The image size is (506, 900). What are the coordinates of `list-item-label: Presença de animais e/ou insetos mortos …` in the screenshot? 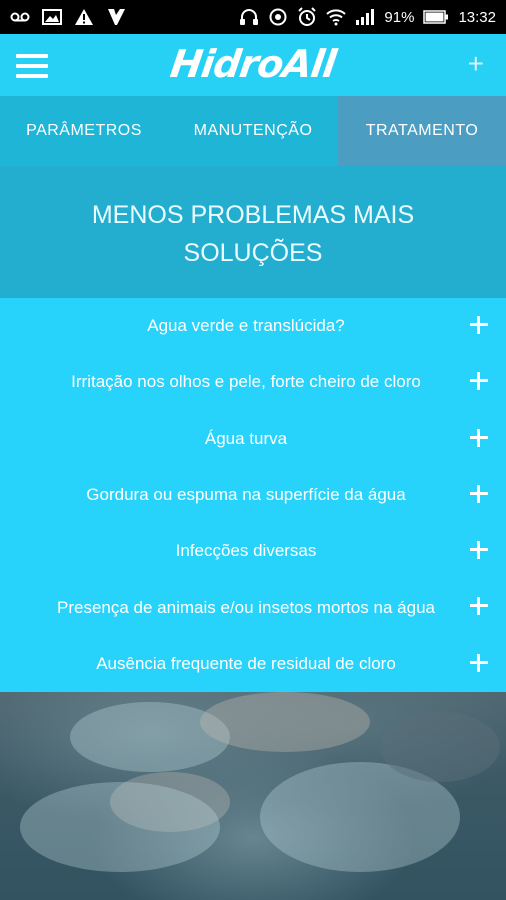 It's located at (245, 607).